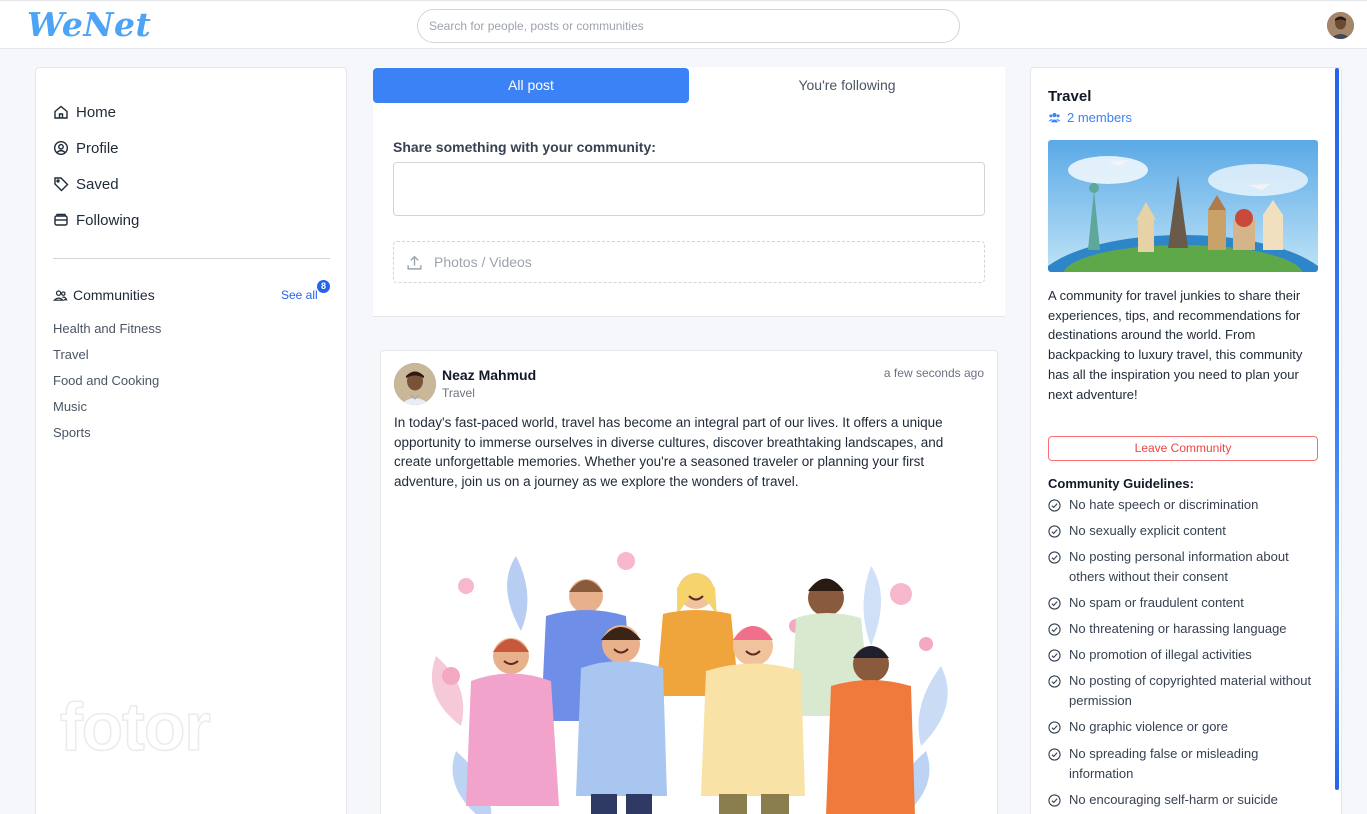  Describe the element at coordinates (1184, 505) in the screenshot. I see `guideline-item: No hate speech or discrimination` at that location.